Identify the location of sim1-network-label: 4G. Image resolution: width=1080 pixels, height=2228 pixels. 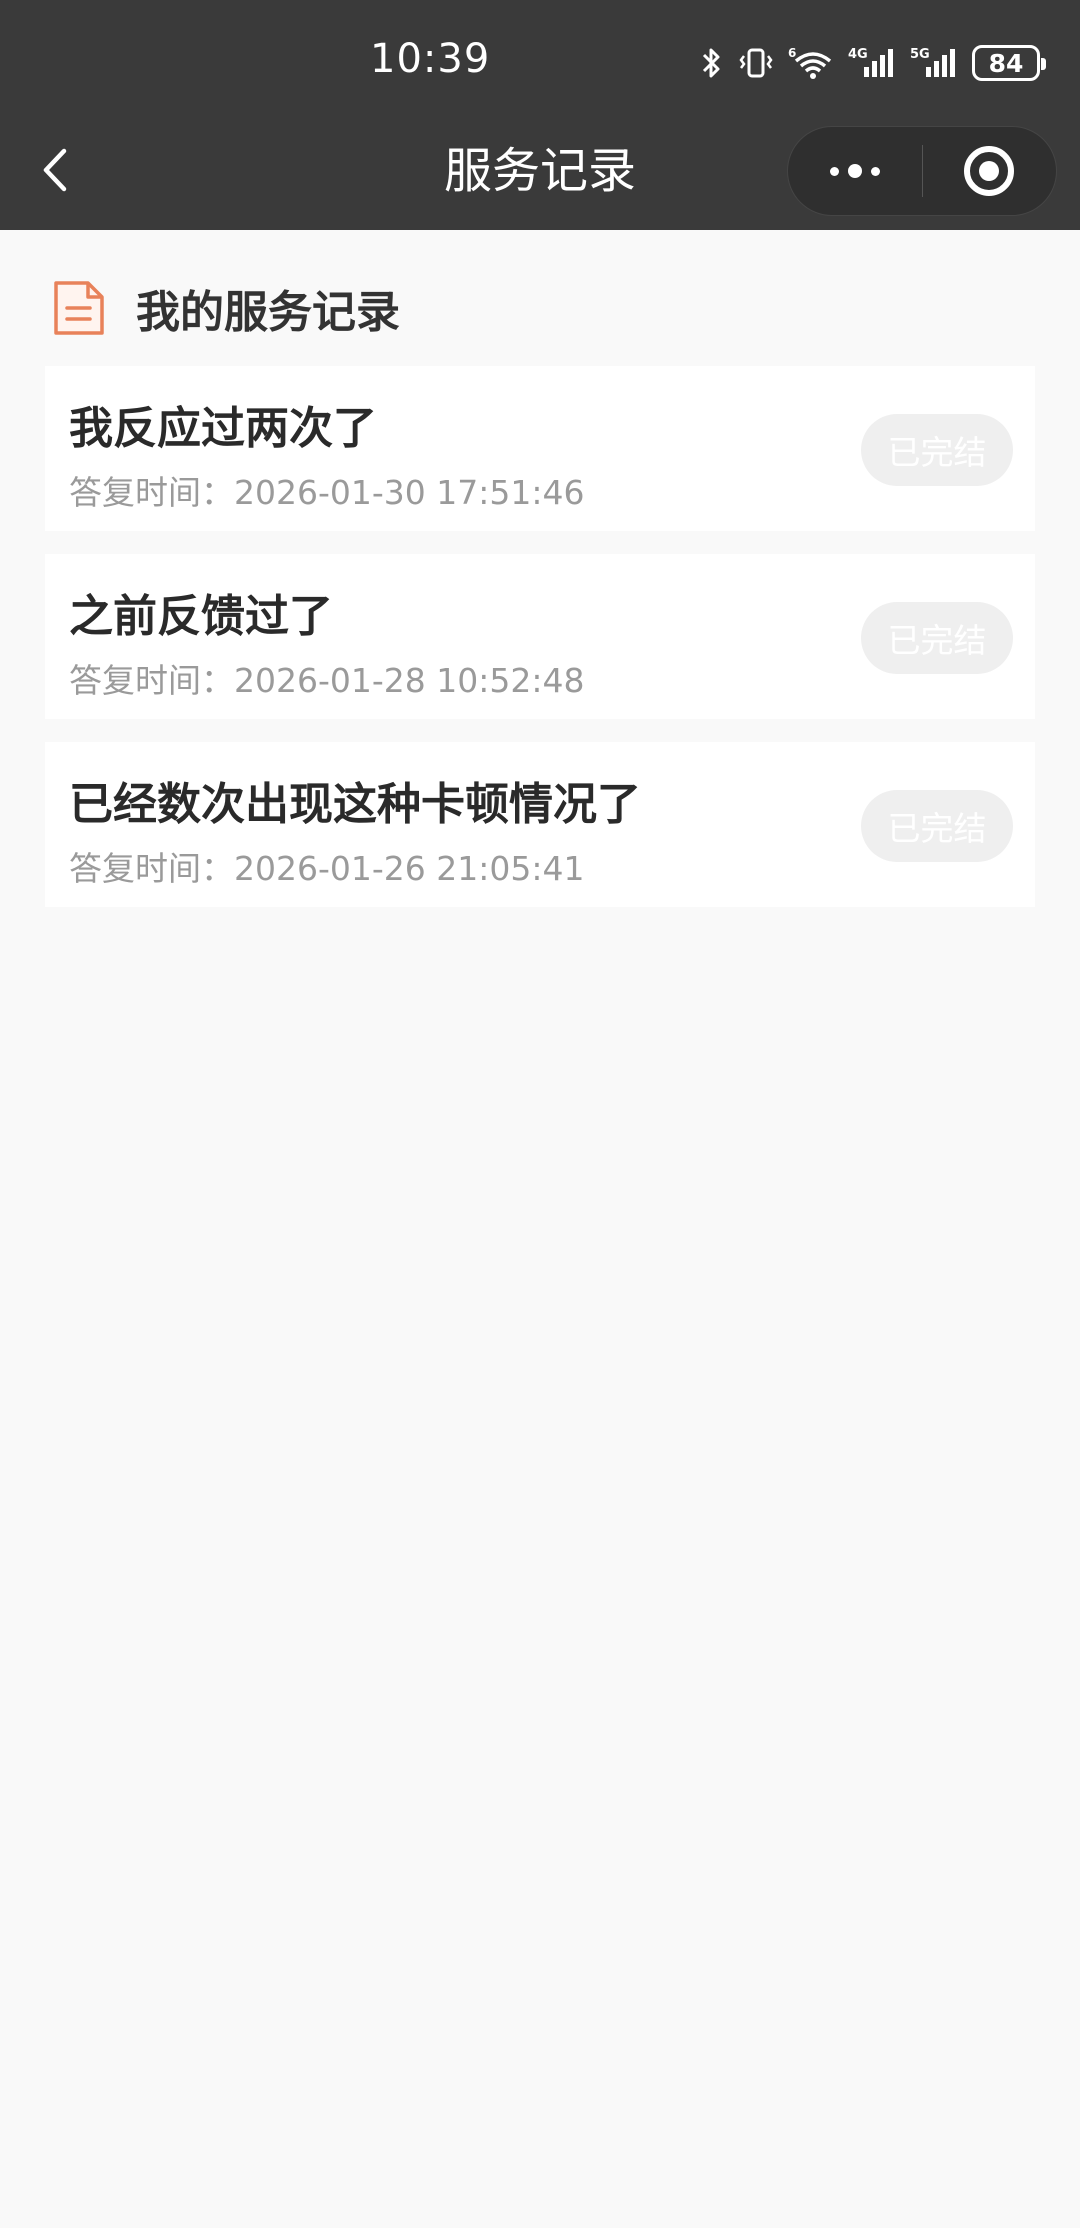
(858, 54).